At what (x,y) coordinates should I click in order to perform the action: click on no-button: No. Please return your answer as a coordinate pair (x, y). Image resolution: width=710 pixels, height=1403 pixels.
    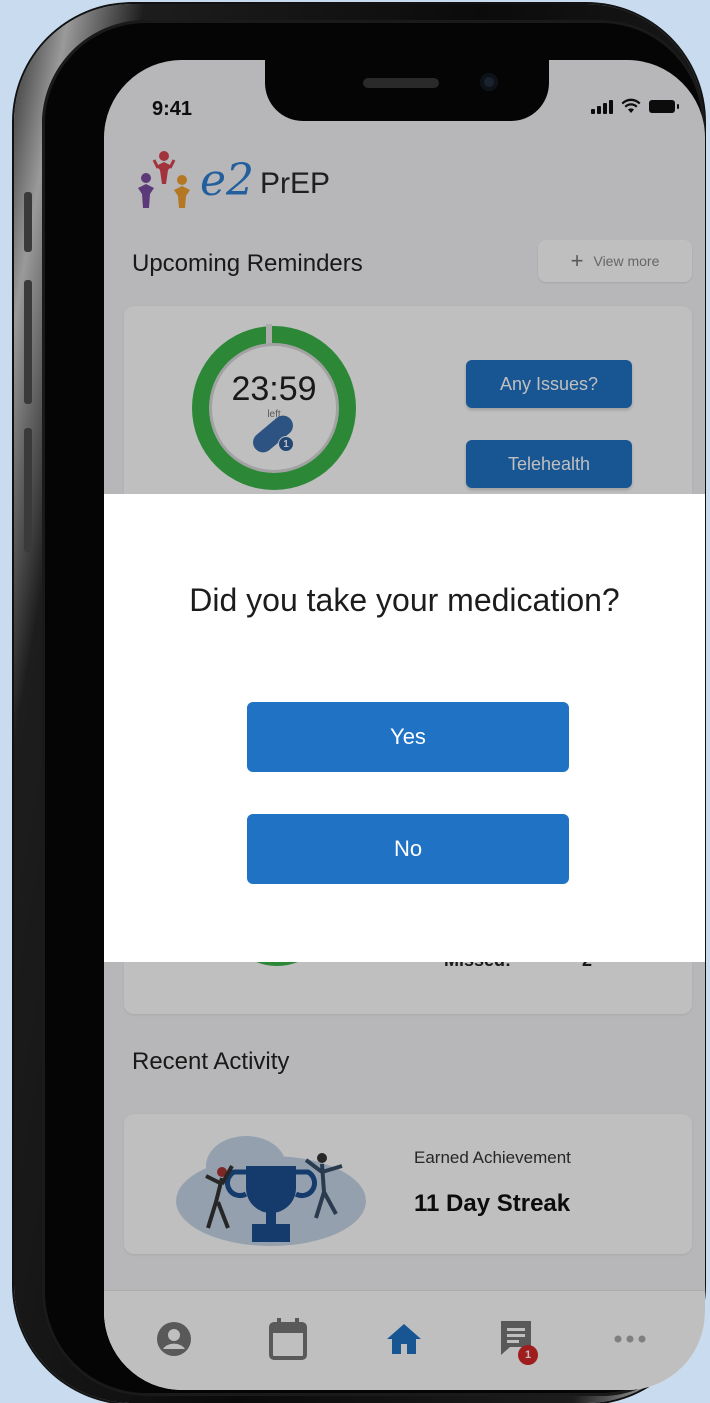
    Looking at the image, I should click on (408, 849).